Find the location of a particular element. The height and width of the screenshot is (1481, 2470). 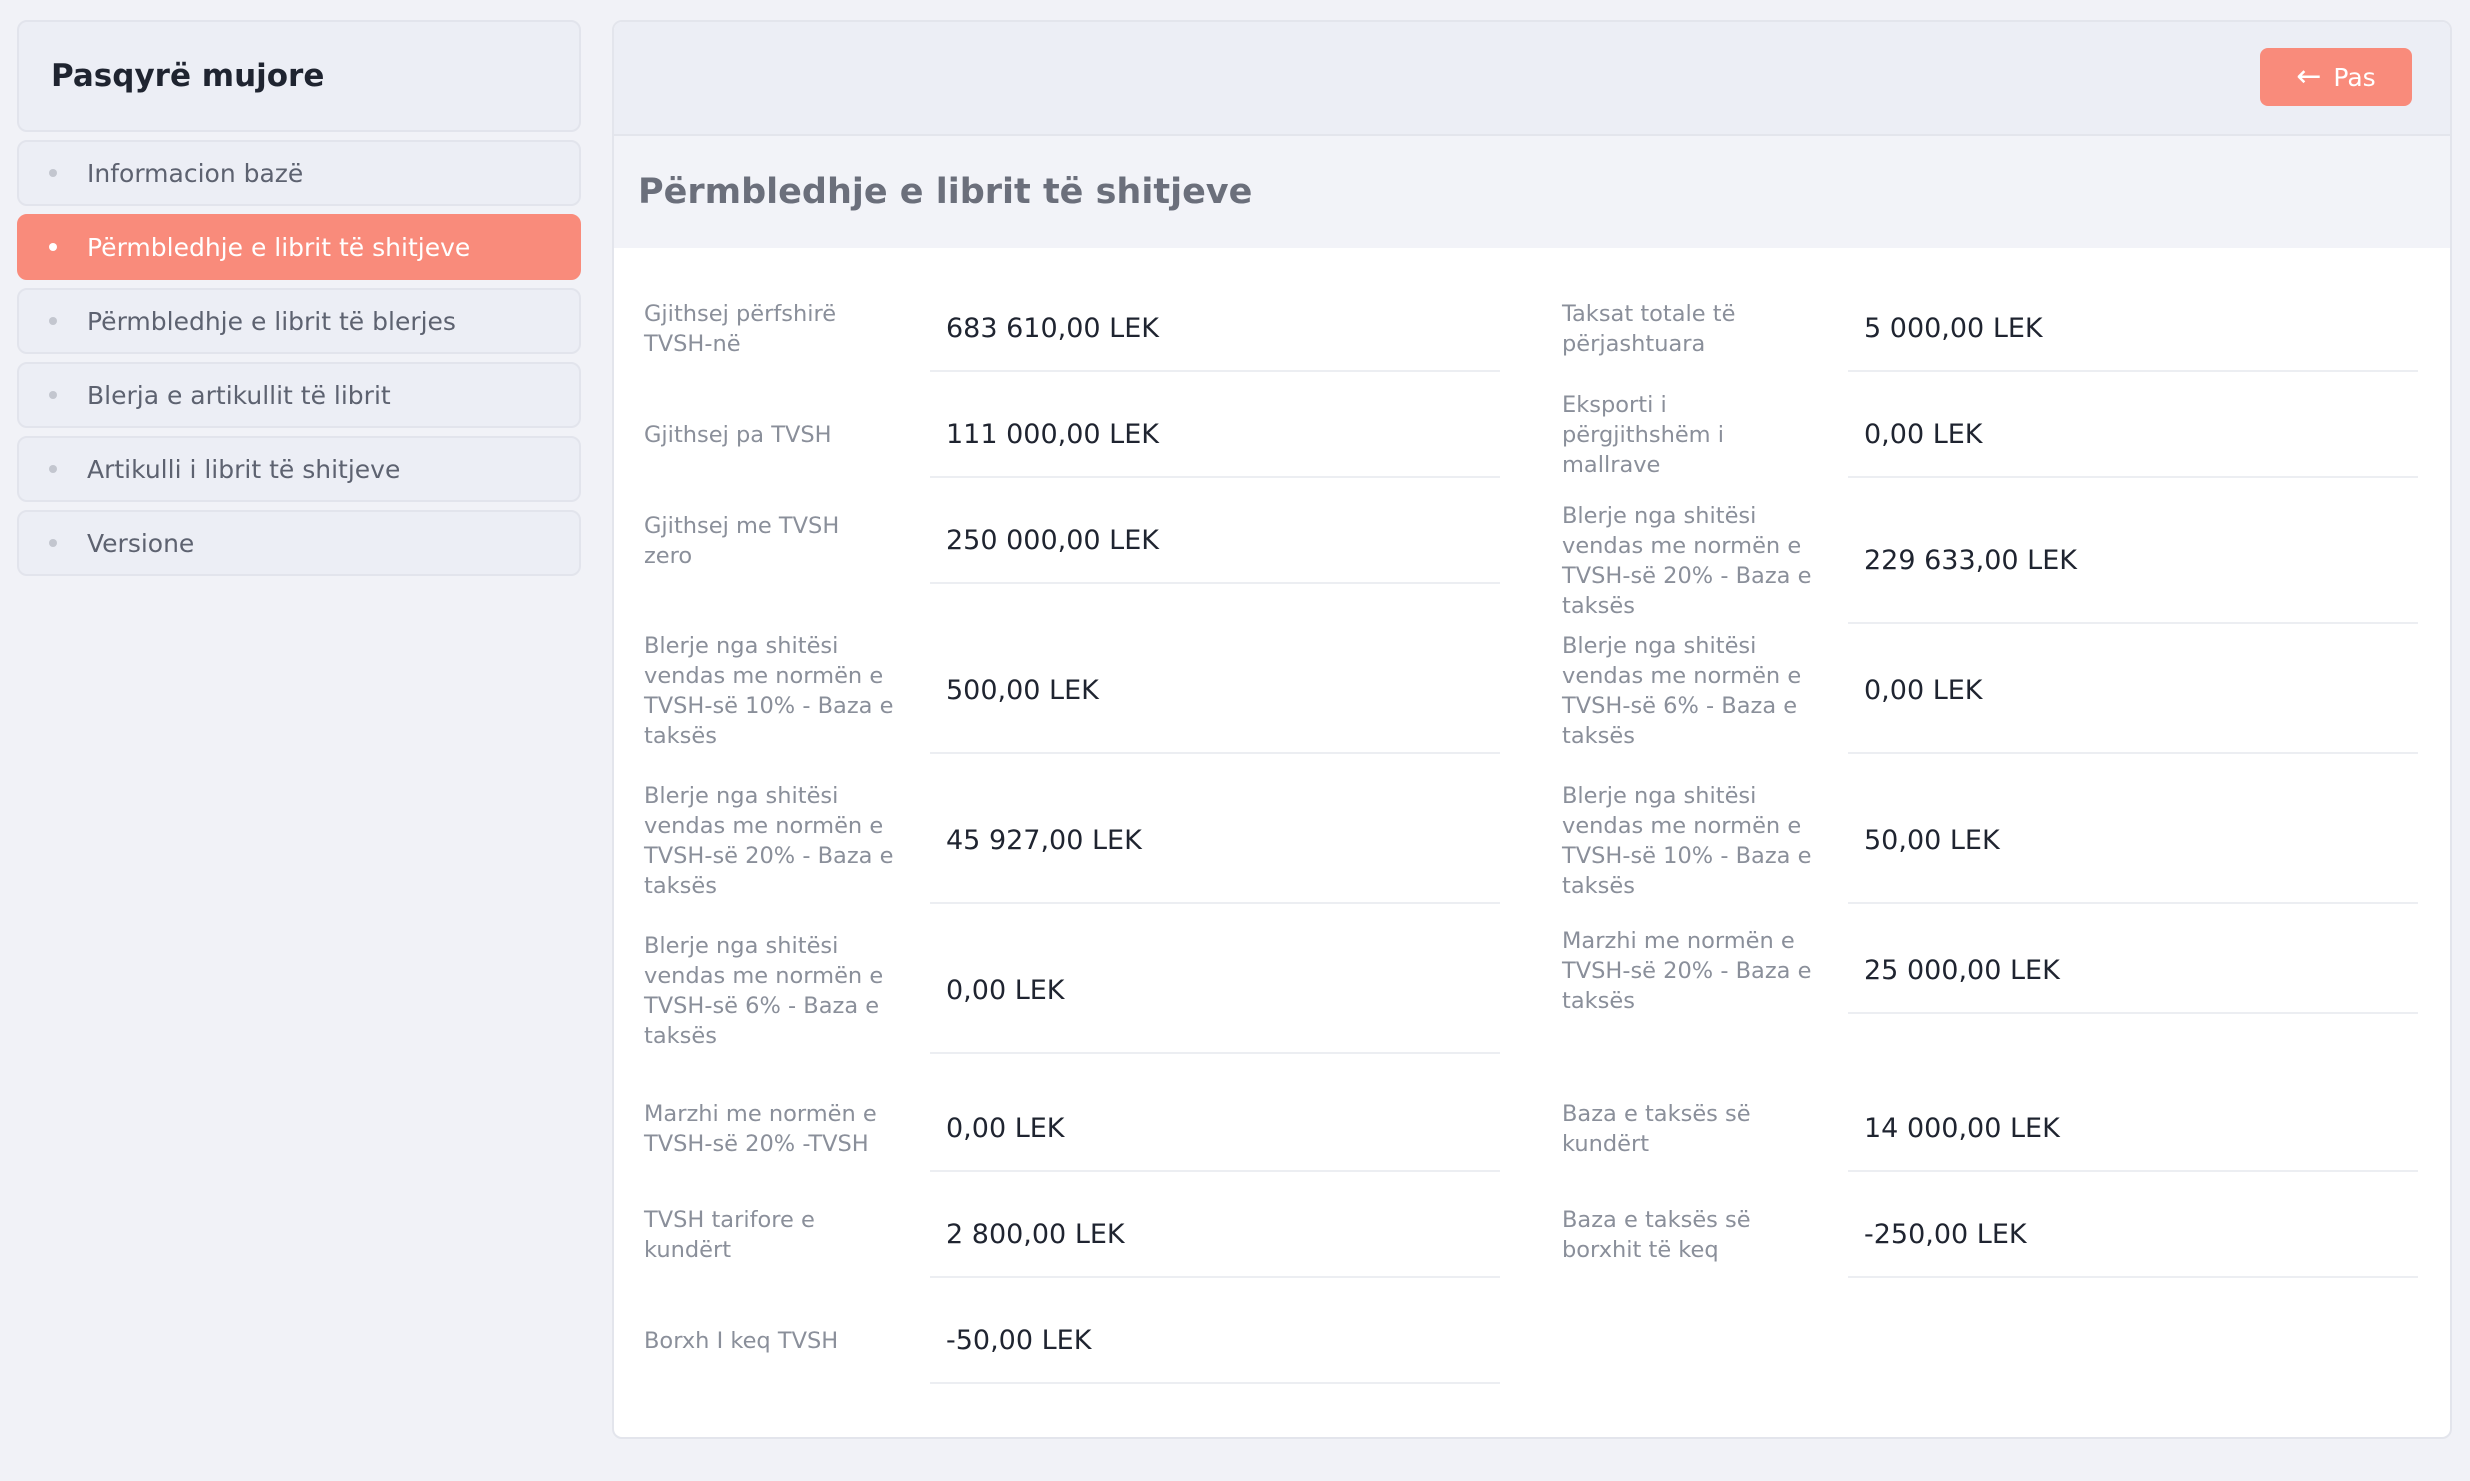

summary-field: Gjithsej me TVSH zero 250 000,00 LEK is located at coordinates (1072, 541).